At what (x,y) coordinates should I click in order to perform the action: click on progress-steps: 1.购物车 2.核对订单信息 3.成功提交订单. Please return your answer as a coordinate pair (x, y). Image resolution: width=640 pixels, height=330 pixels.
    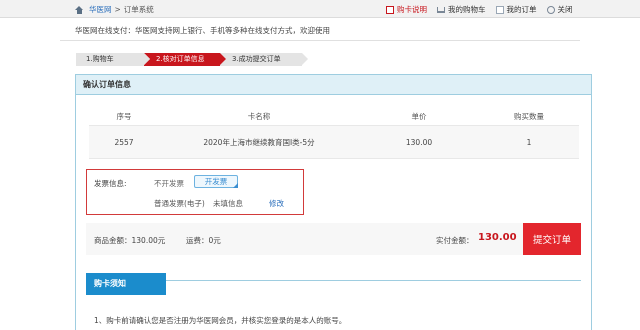
    Looking at the image, I should click on (192, 59).